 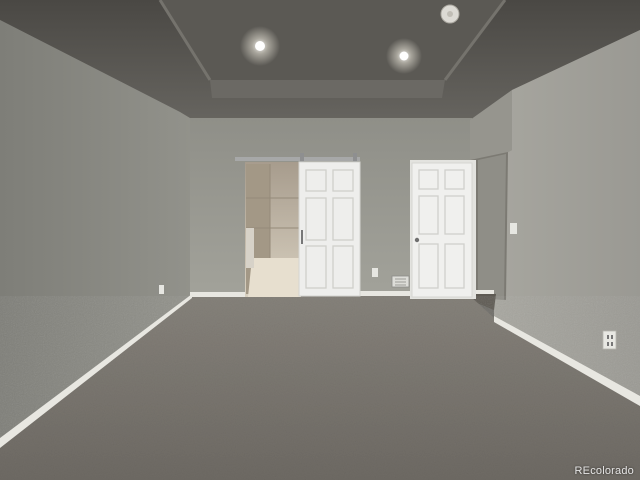 What do you see at coordinates (274, 277) in the screenshot?
I see `bathroom-floor` at bounding box center [274, 277].